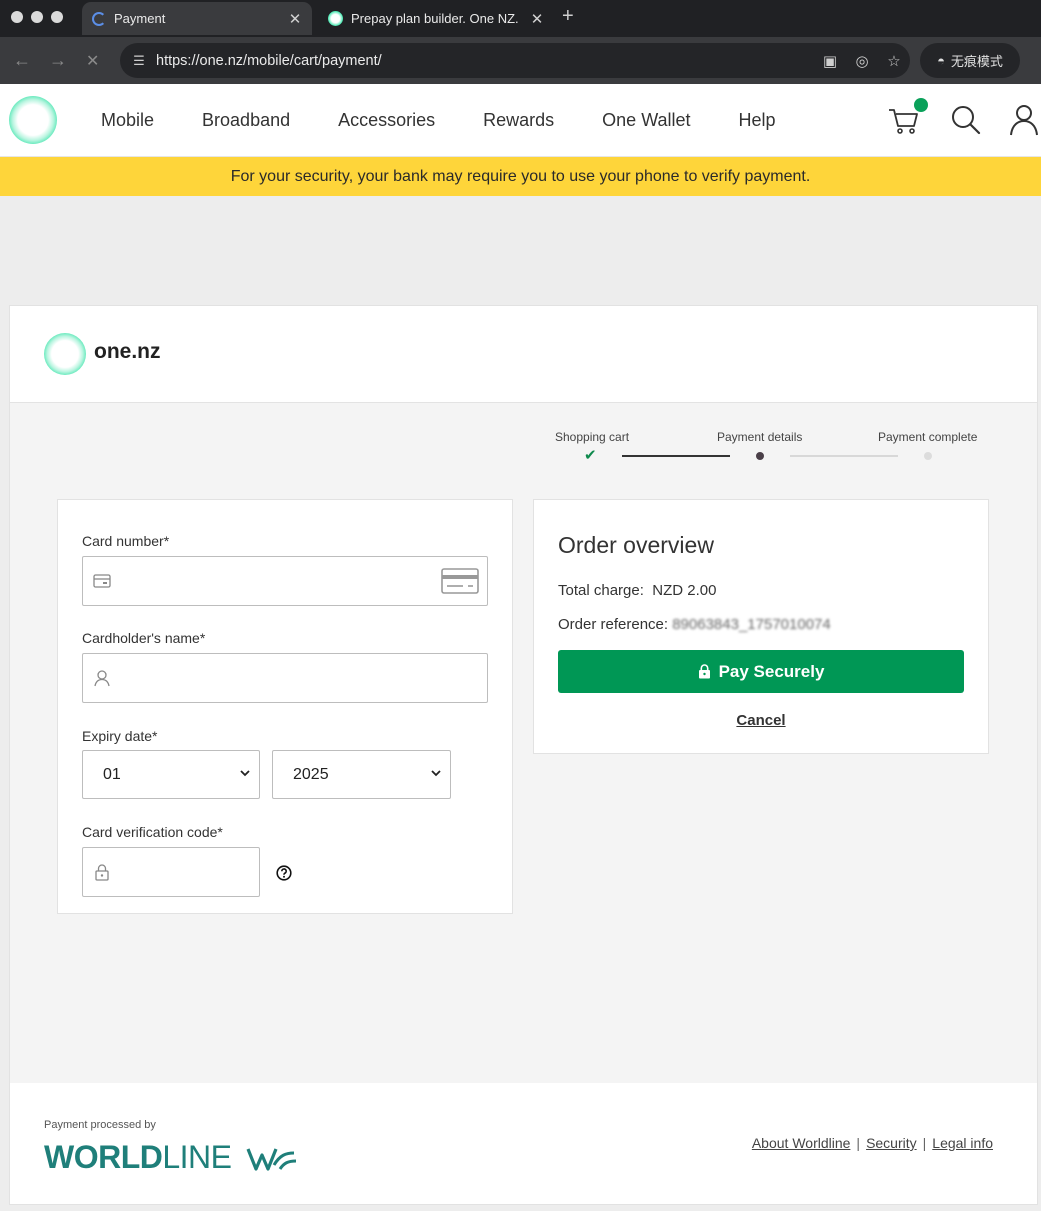  Describe the element at coordinates (17, 17) in the screenshot. I see `window-close-button` at that location.